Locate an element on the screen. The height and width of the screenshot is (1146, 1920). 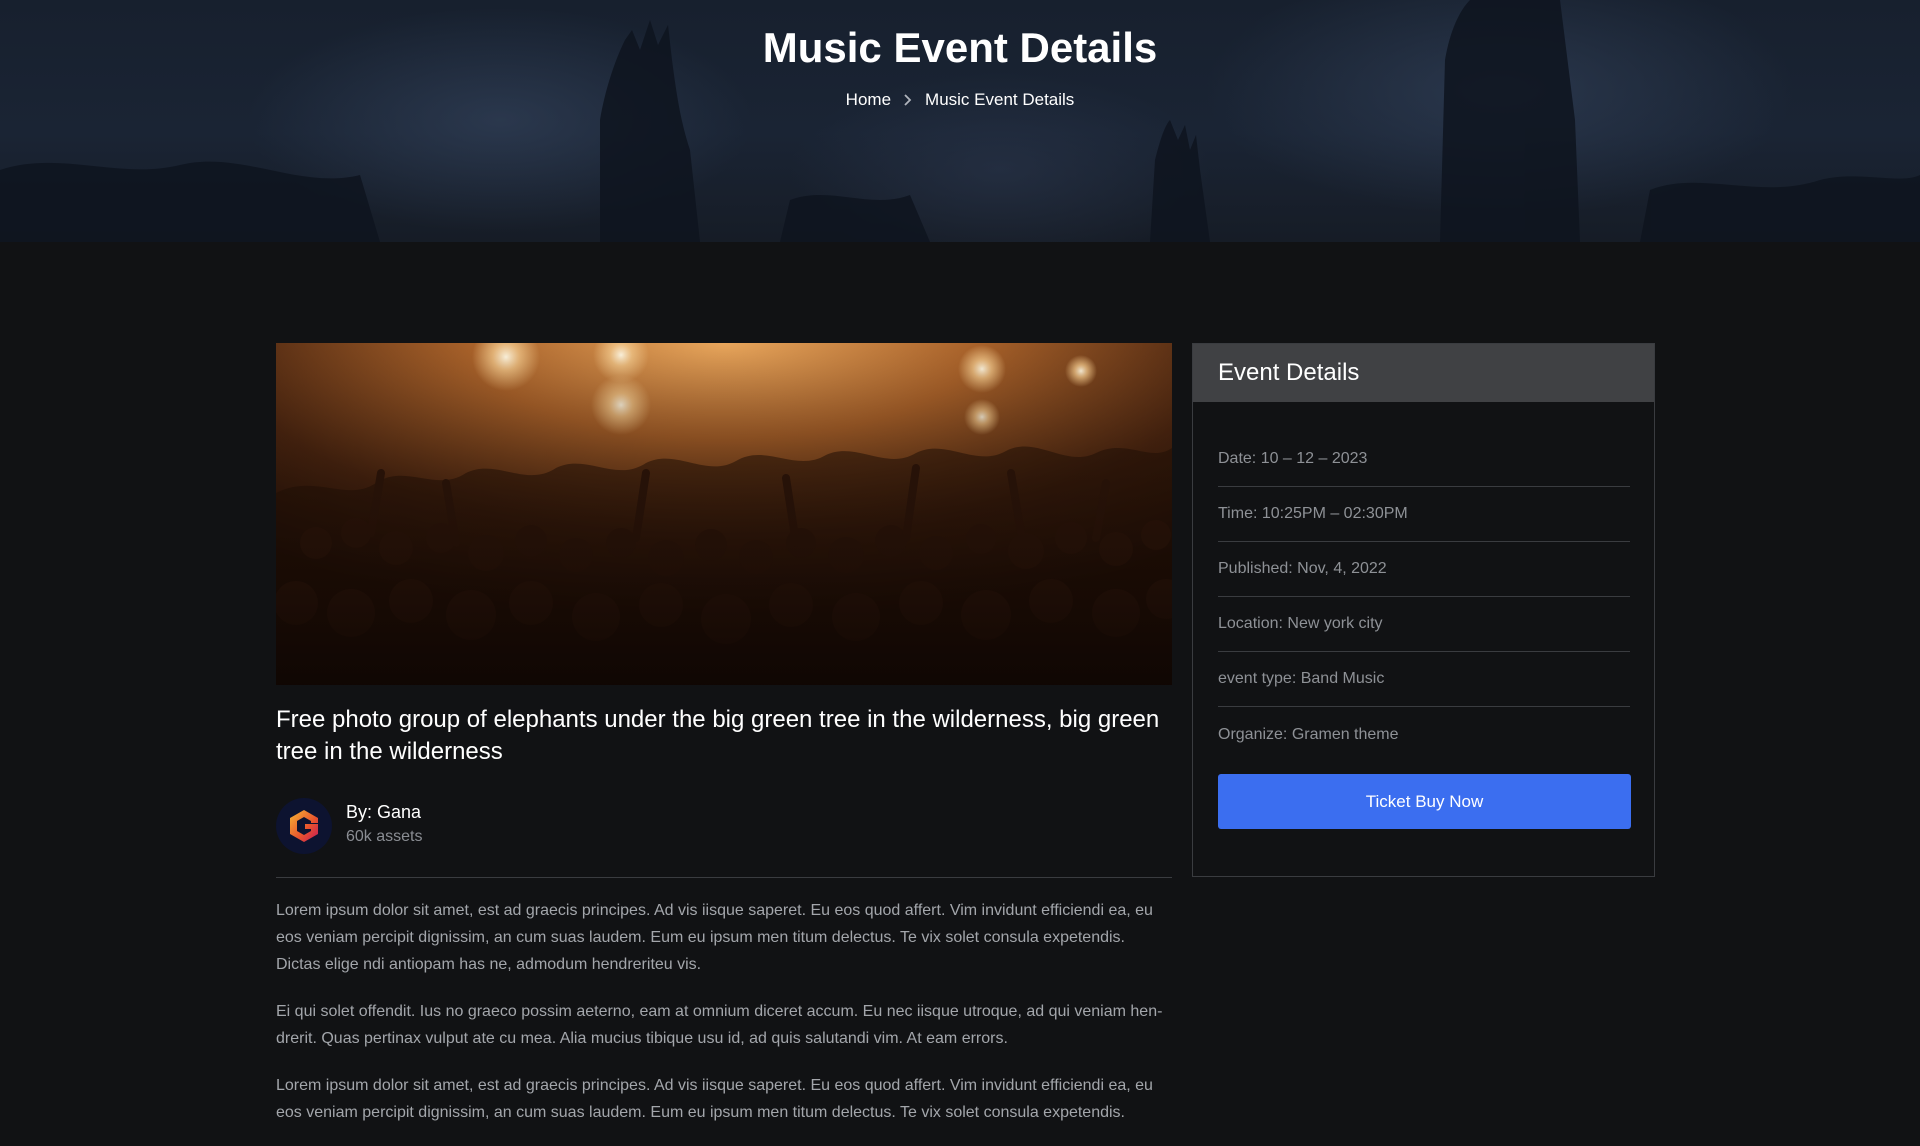
author-name: By: Gana is located at coordinates (384, 812).